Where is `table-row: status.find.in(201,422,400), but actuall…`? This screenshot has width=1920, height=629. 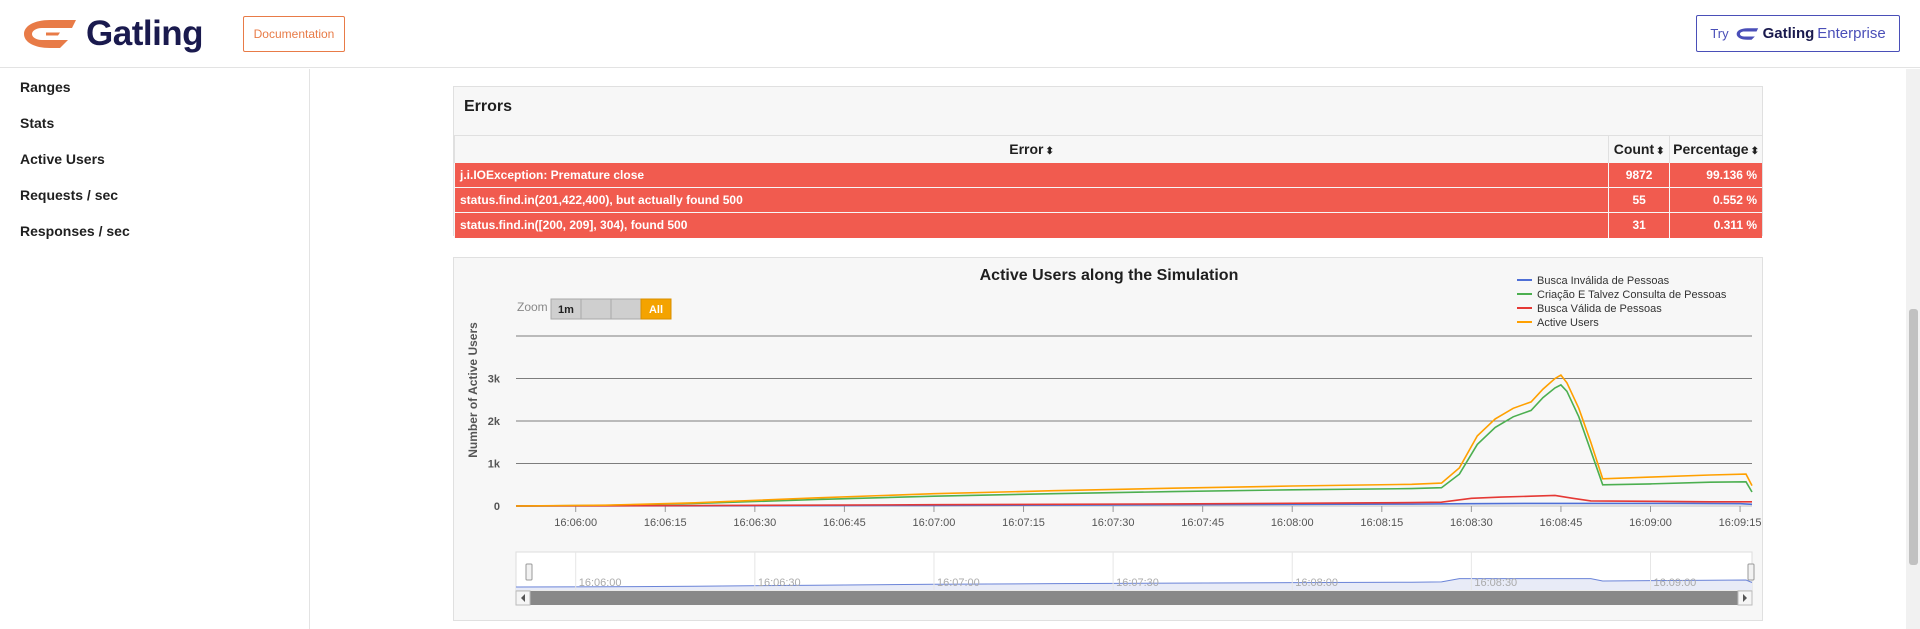 table-row: status.find.in(201,422,400), but actuall… is located at coordinates (1107, 200).